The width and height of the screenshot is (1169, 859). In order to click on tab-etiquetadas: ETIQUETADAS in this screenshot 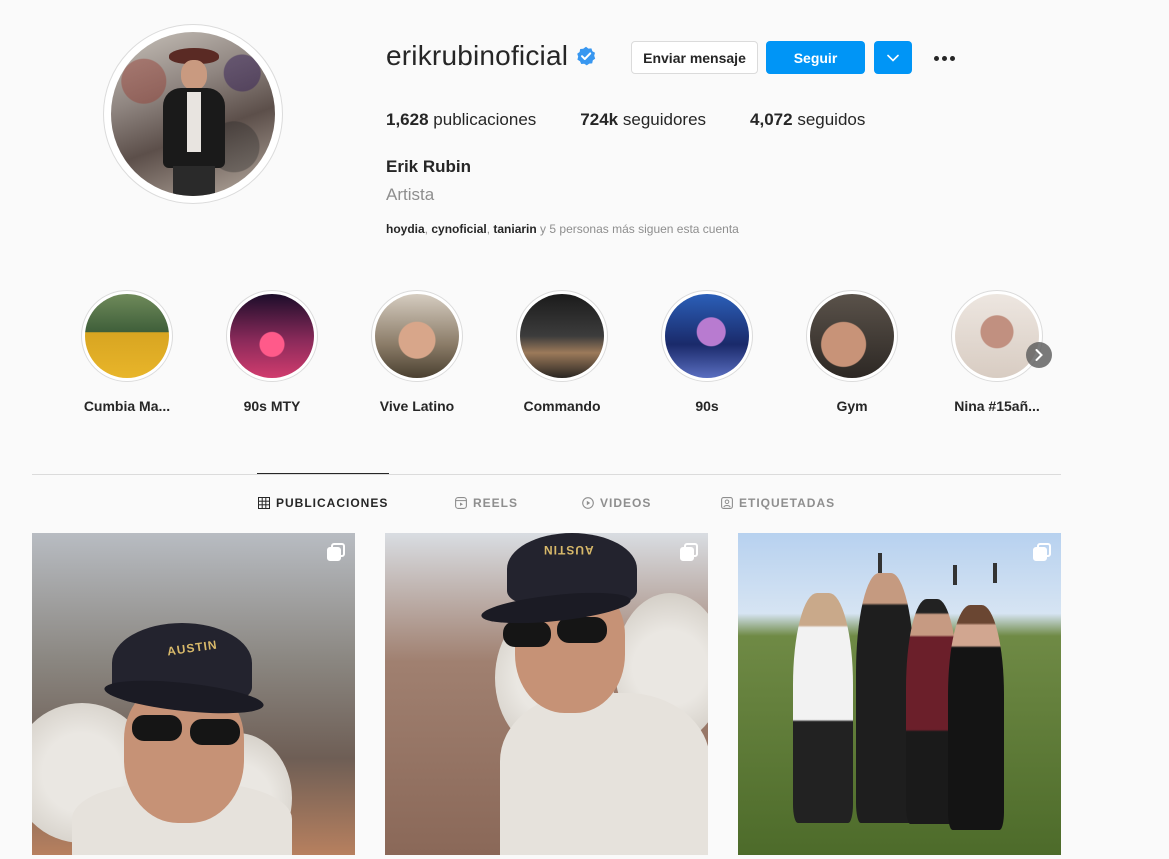, I will do `click(778, 503)`.